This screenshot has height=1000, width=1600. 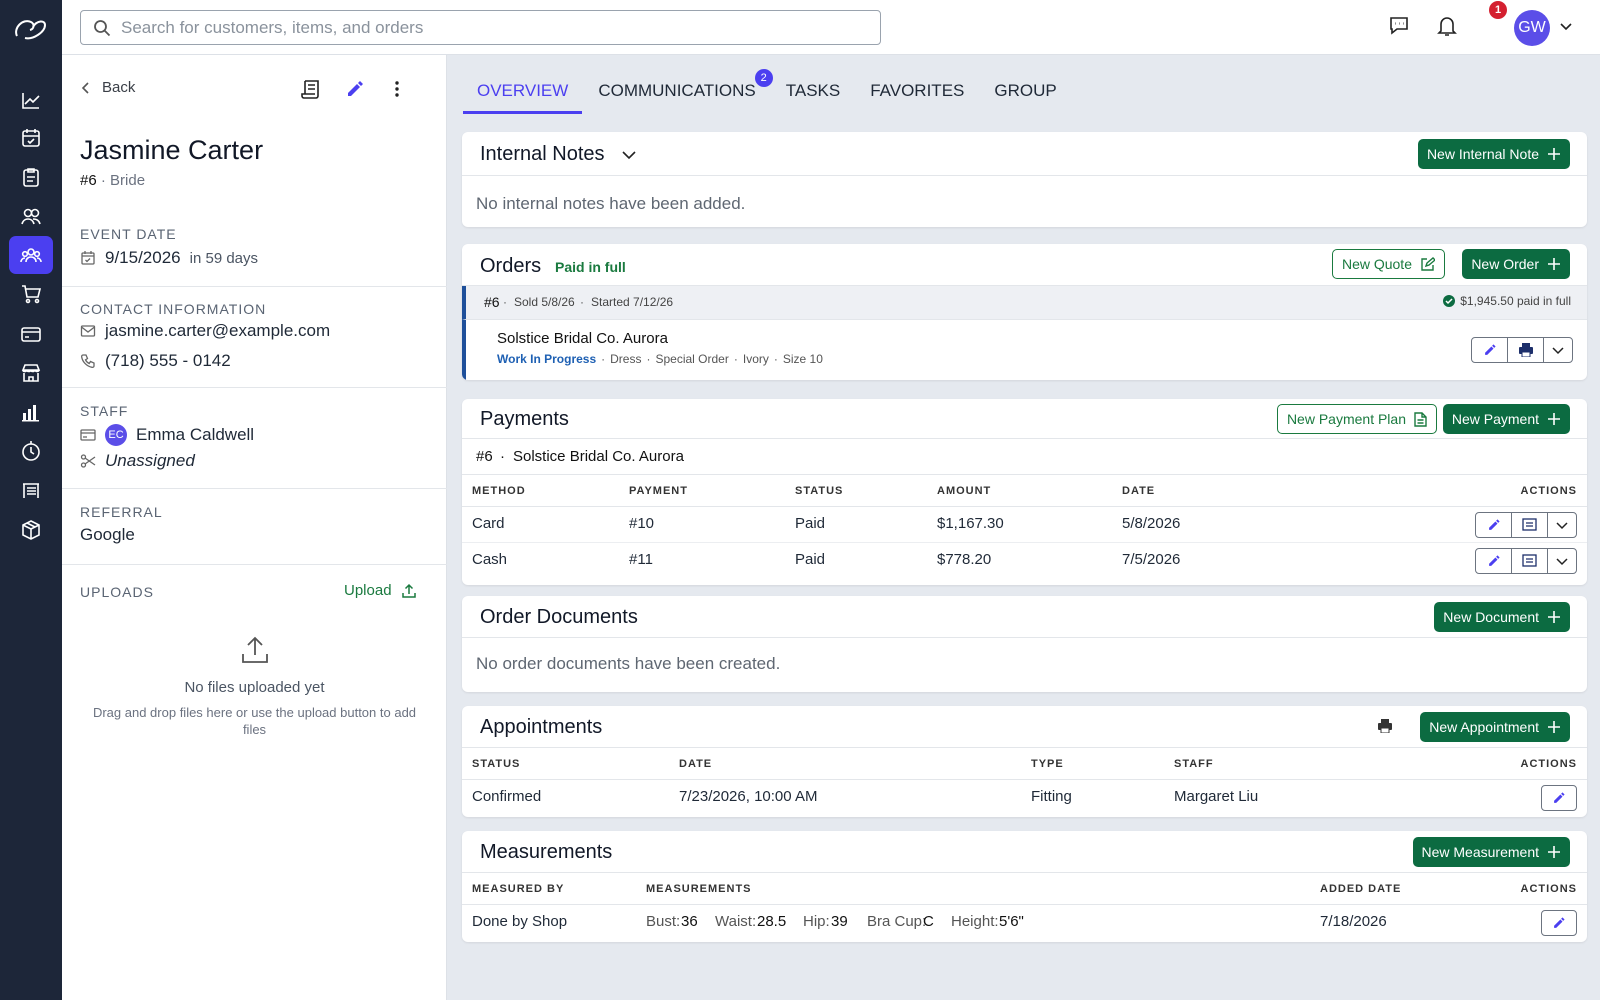 I want to click on tab-tasks: TASKS, so click(x=813, y=95).